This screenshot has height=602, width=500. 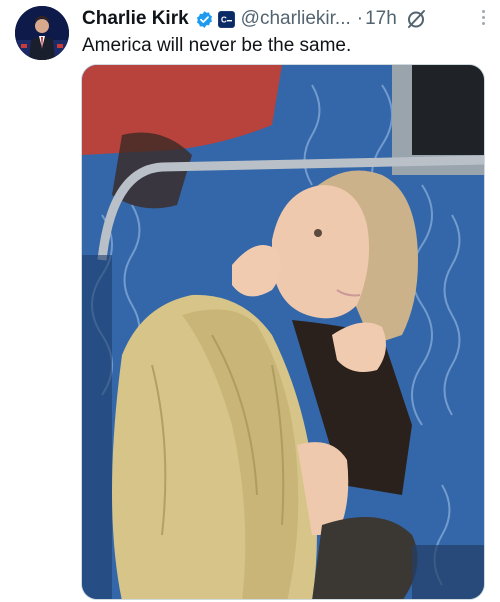 What do you see at coordinates (42, 33) in the screenshot?
I see `avatar` at bounding box center [42, 33].